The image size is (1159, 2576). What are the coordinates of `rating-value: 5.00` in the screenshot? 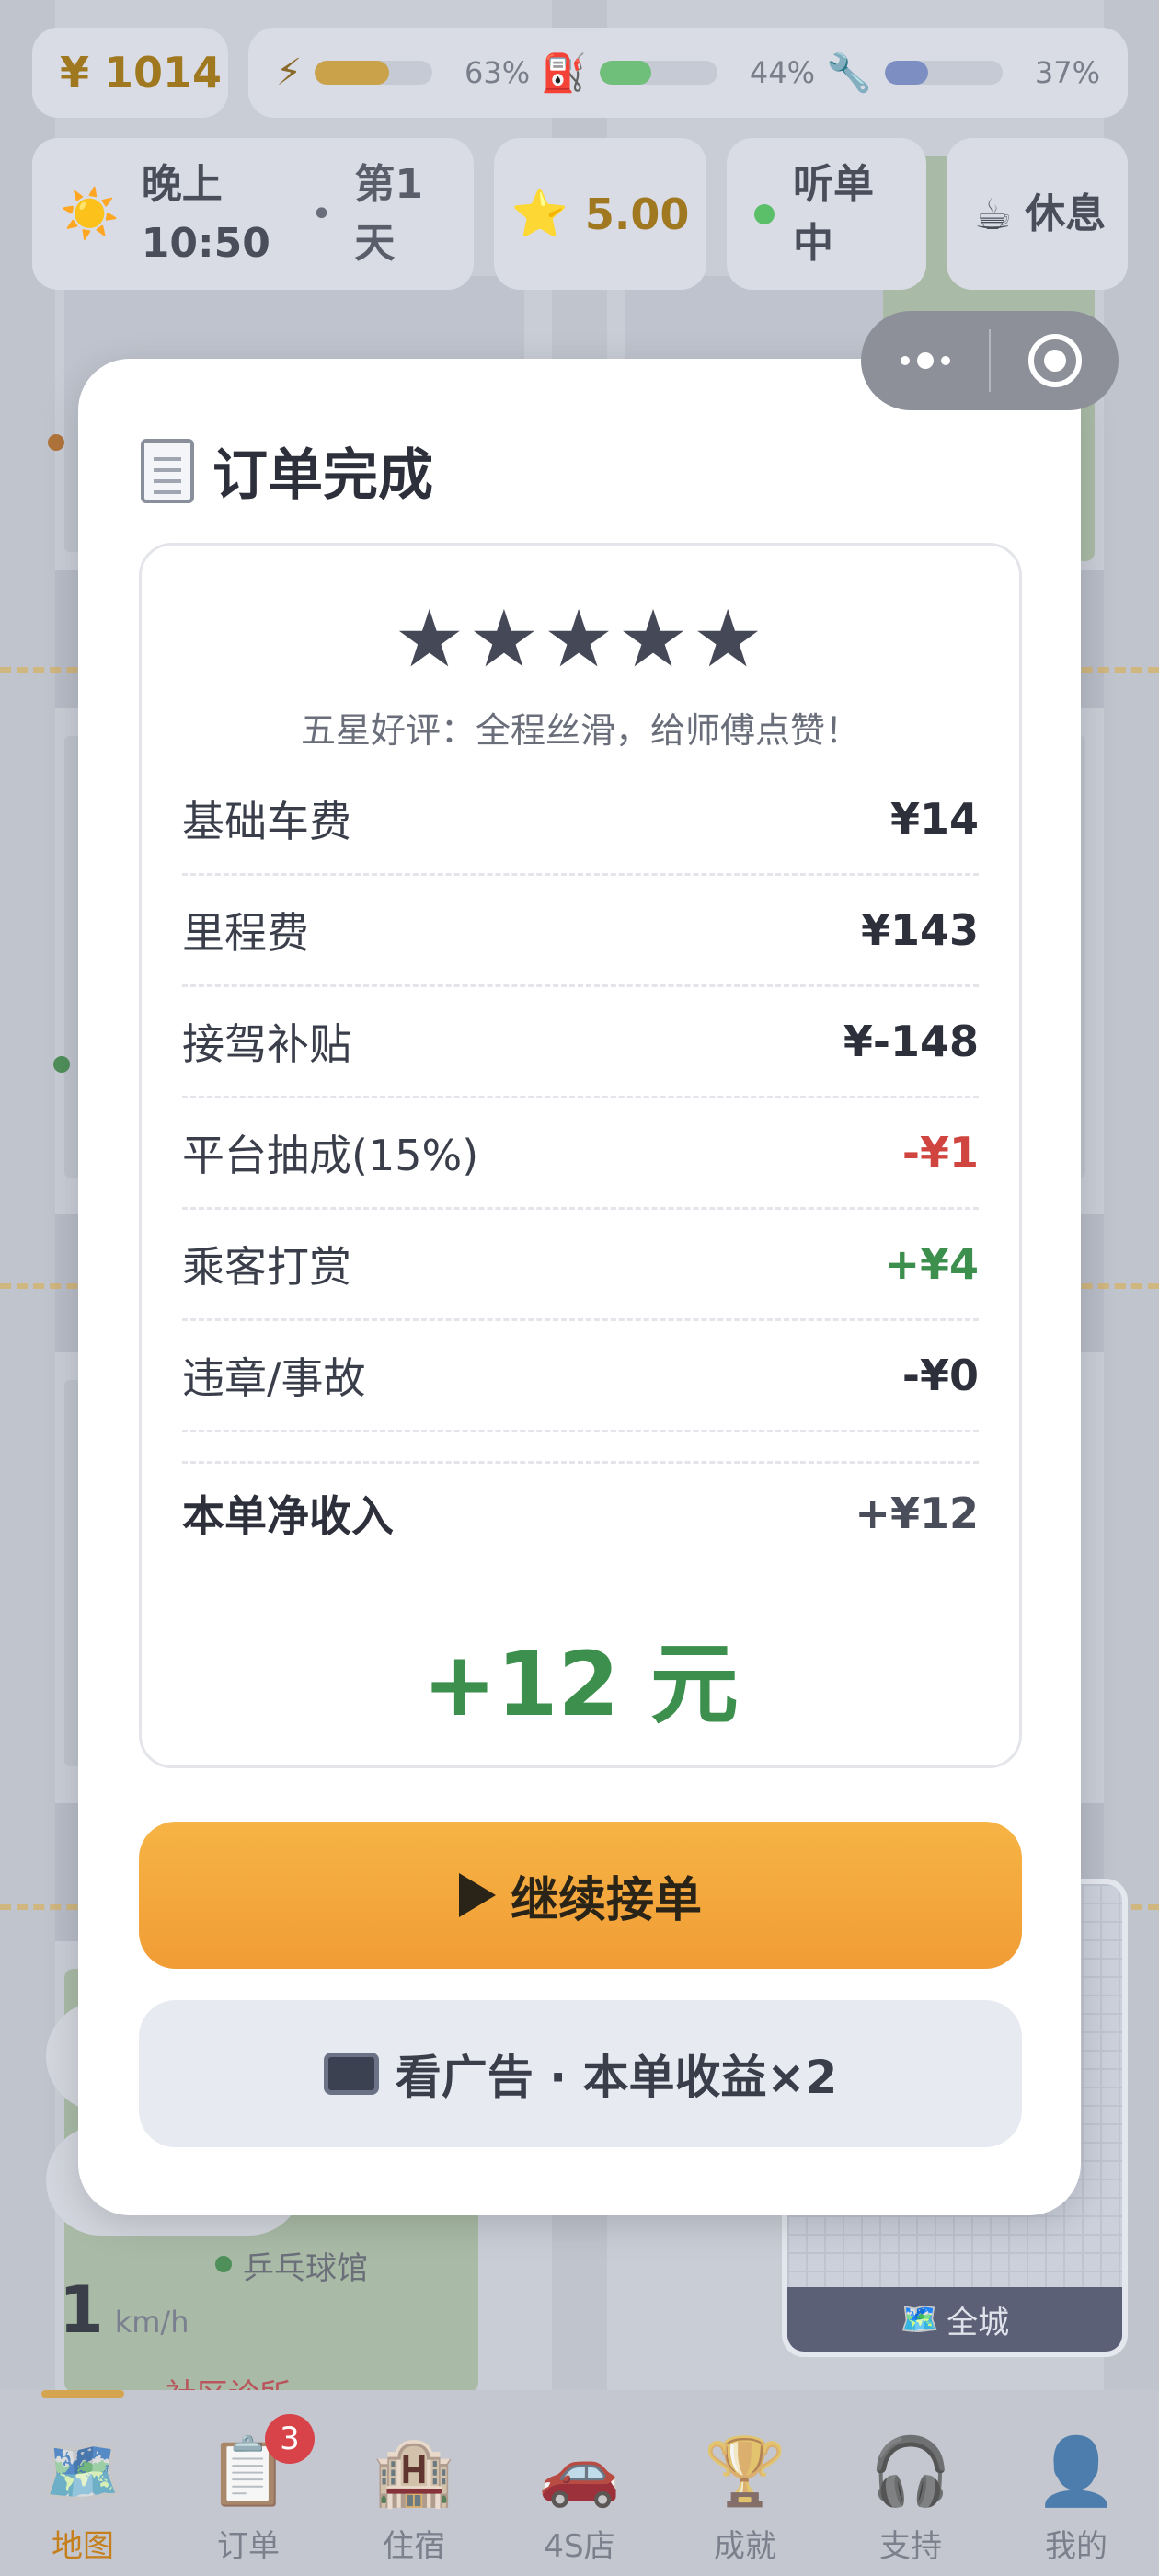 It's located at (637, 214).